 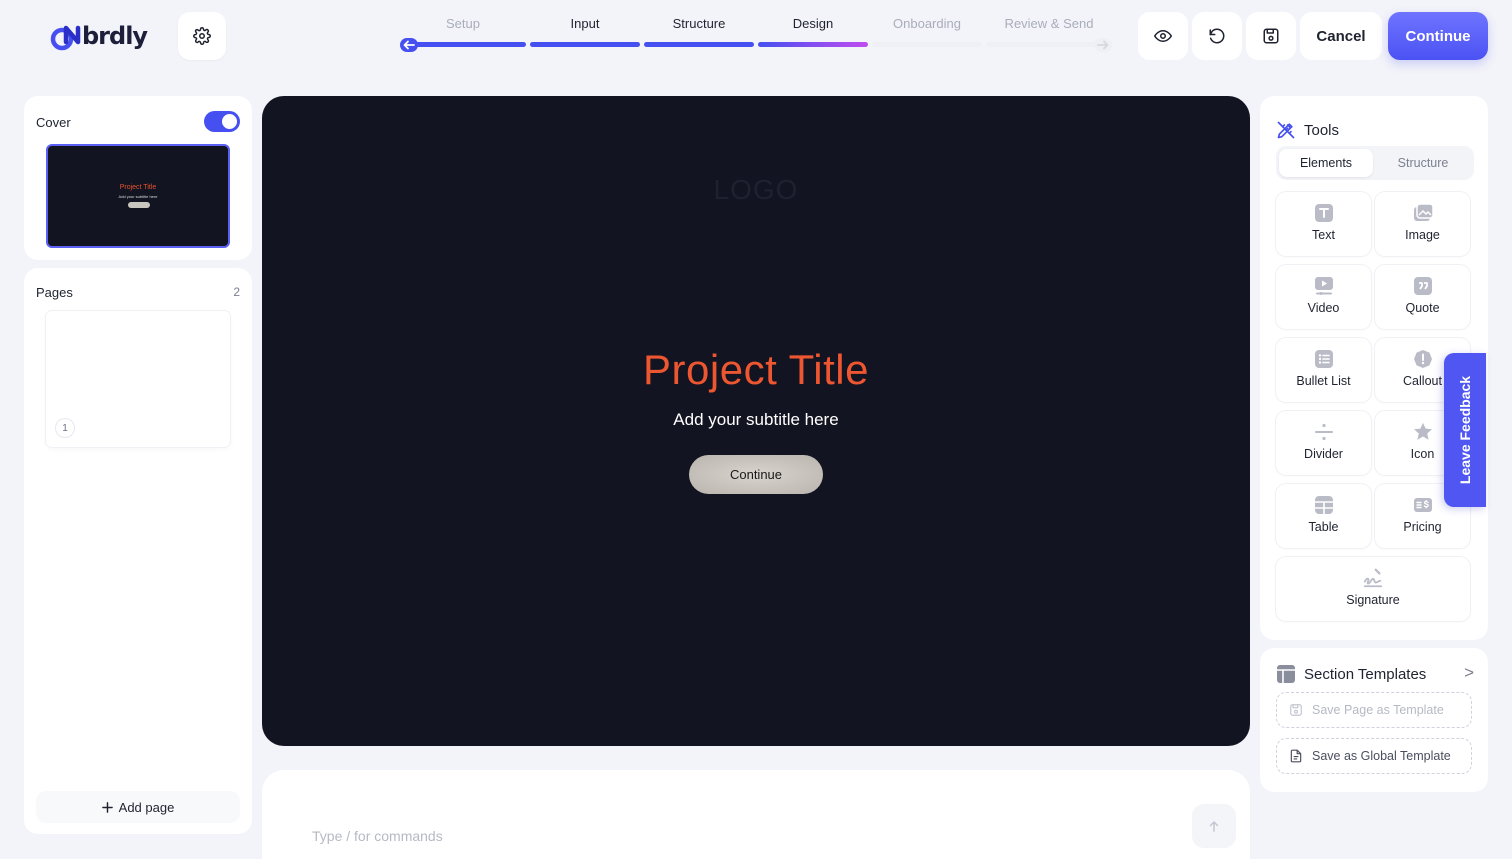 I want to click on cover-thumbnail: Project Title Add your subtitle here, so click(x=138, y=196).